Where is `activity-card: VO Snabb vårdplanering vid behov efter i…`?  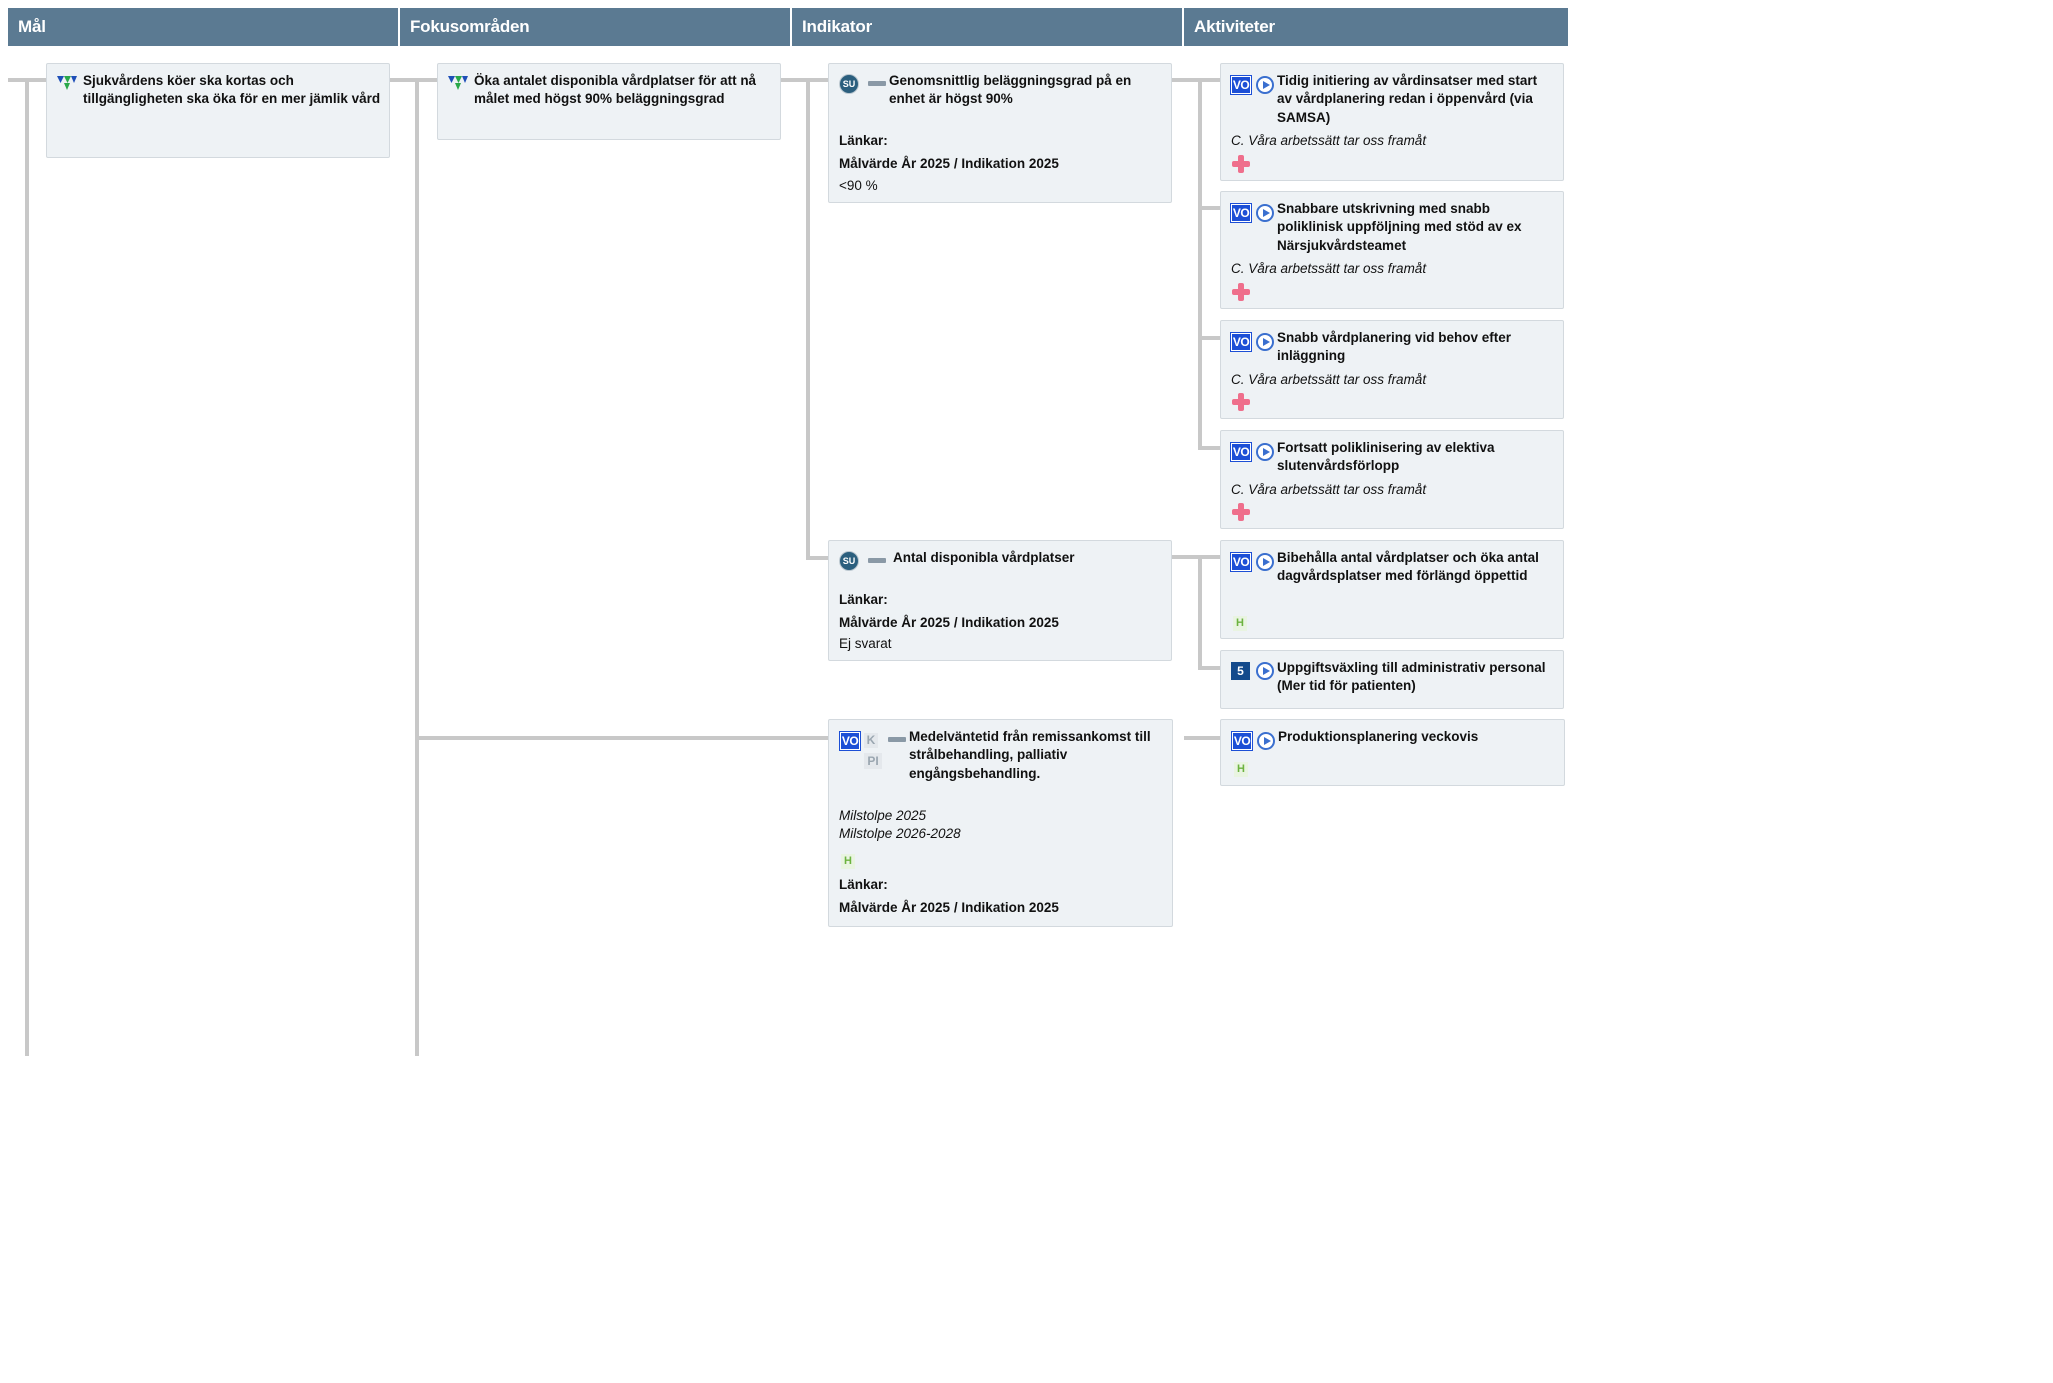 activity-card: VO Snabb vårdplanering vid behov efter i… is located at coordinates (1392, 369).